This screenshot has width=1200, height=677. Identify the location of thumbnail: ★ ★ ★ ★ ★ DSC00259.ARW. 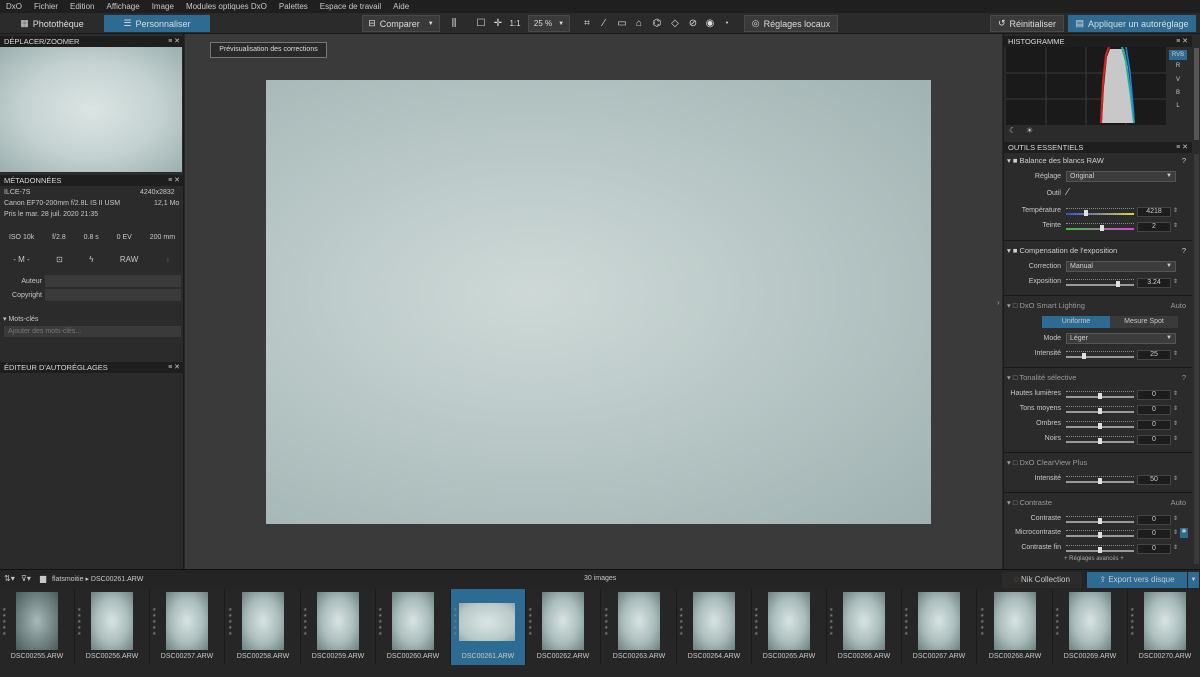
(338, 627).